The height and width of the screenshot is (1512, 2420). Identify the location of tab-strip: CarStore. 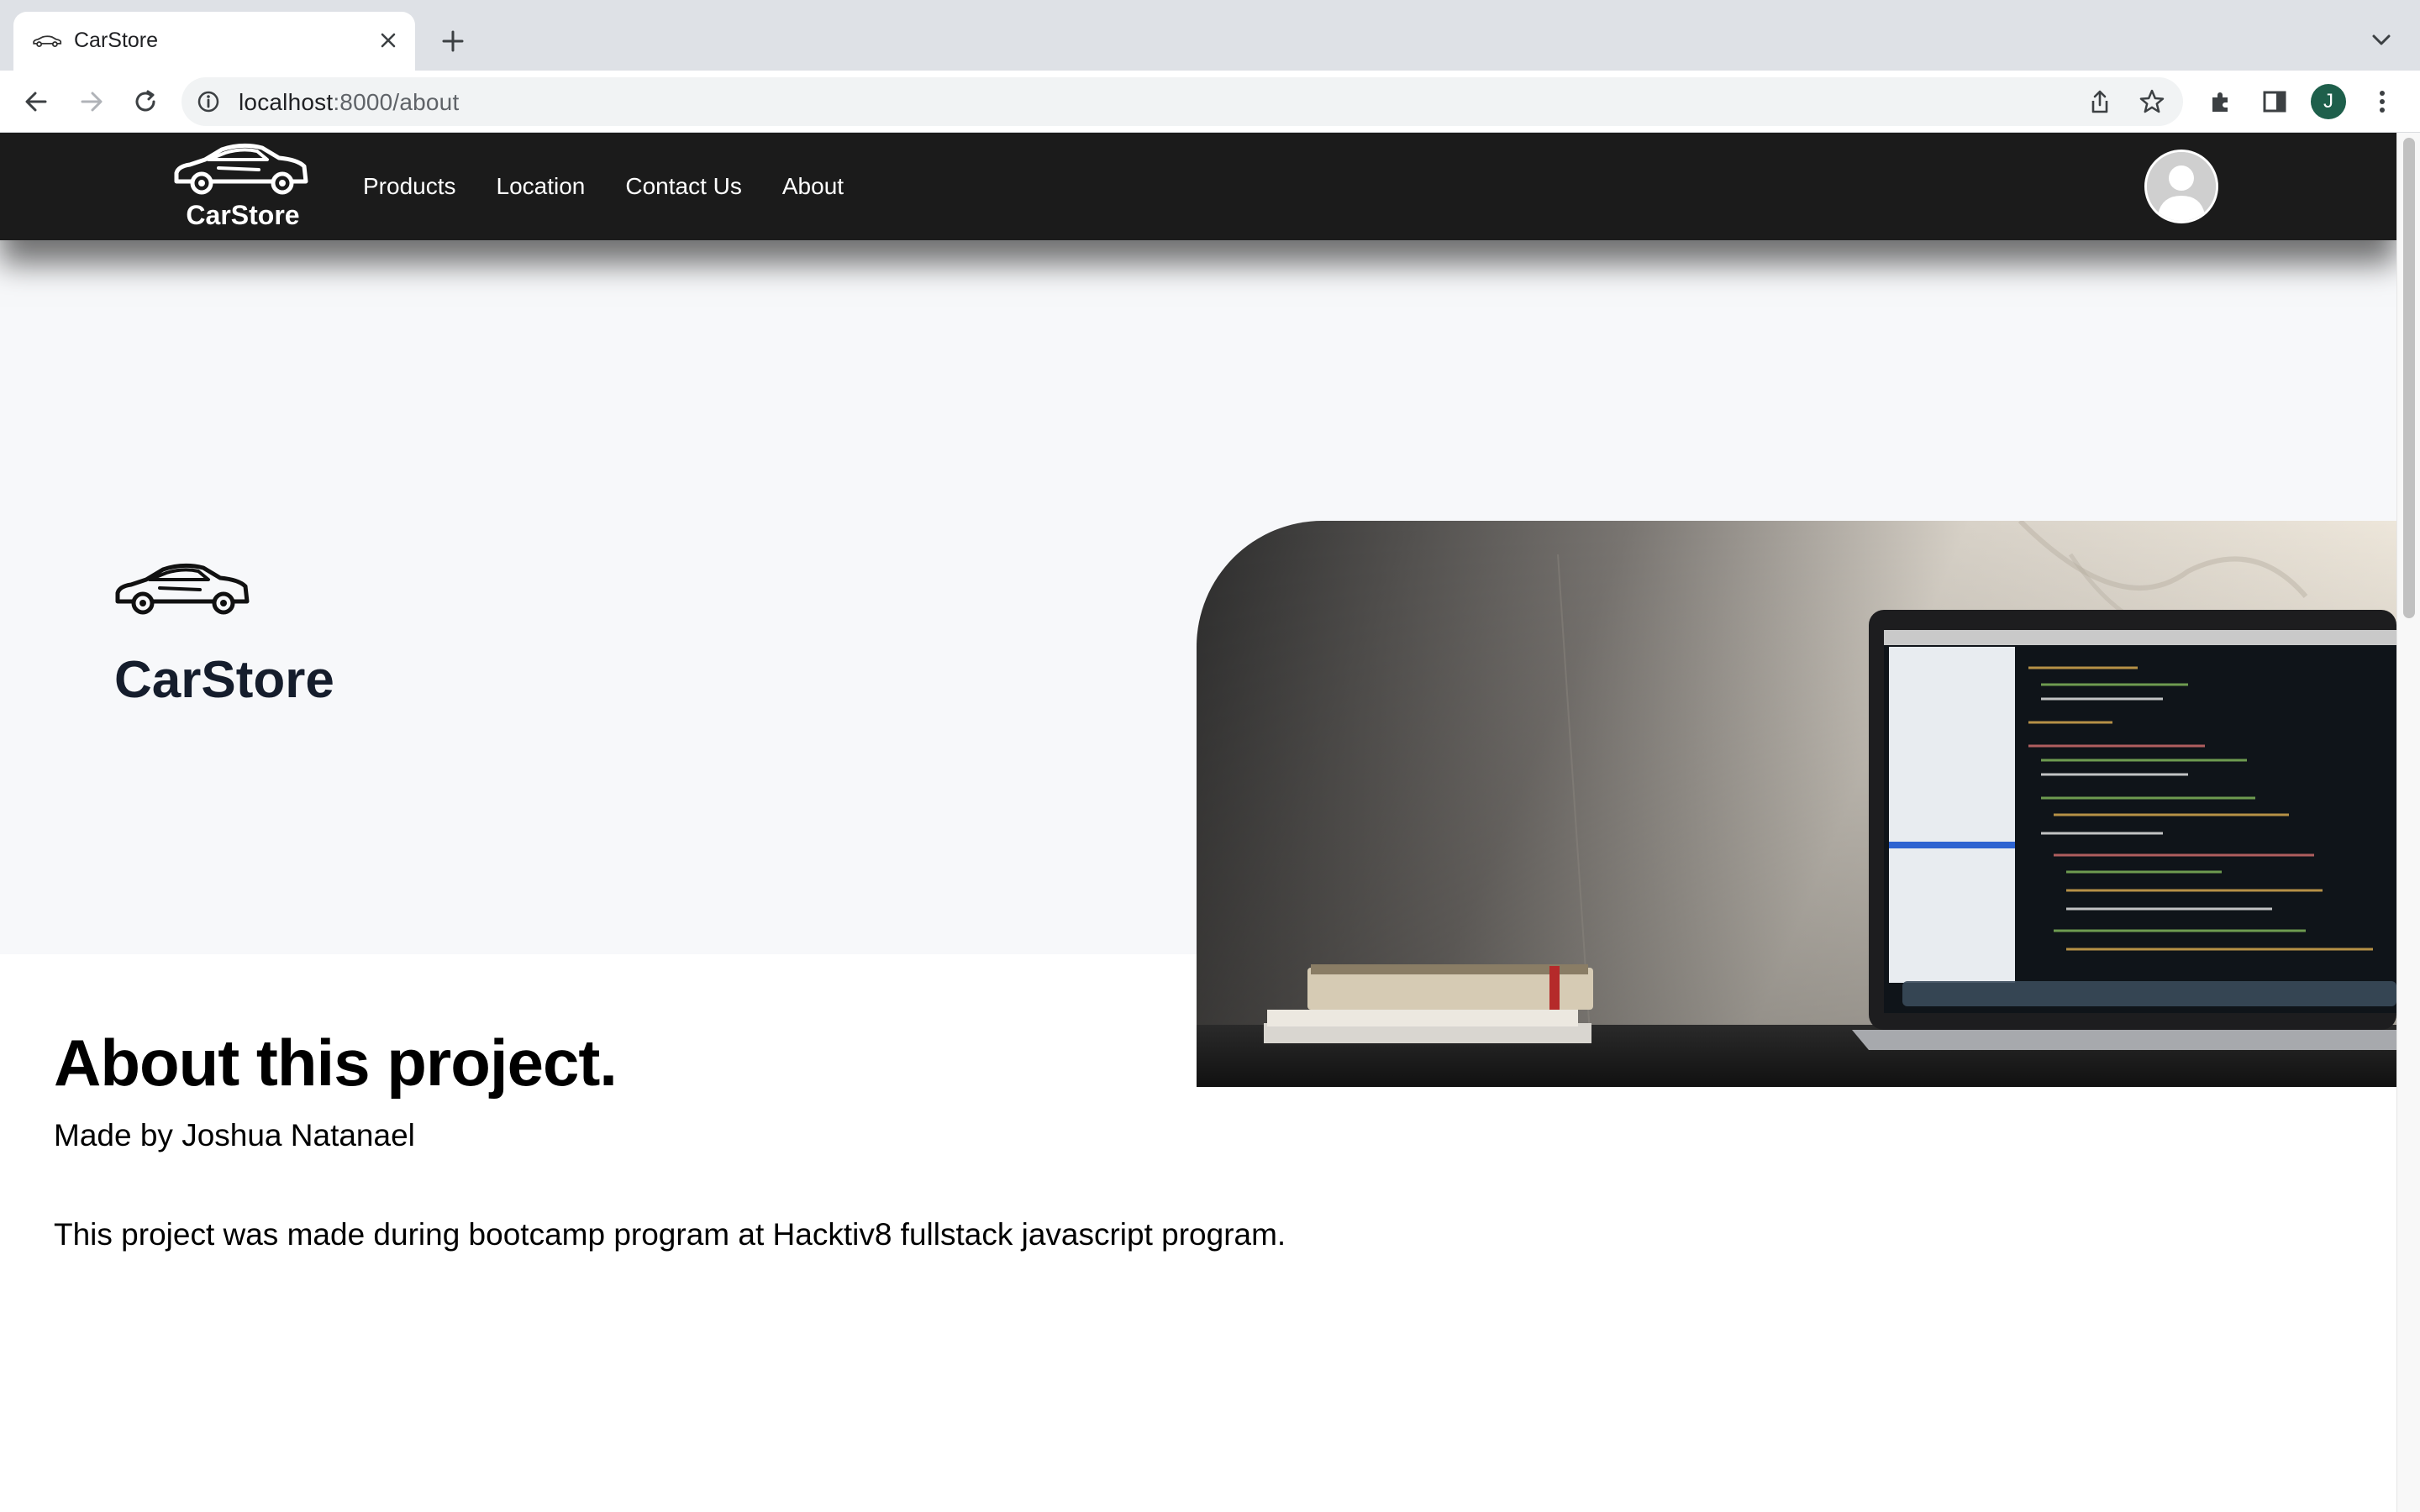
(1210, 35).